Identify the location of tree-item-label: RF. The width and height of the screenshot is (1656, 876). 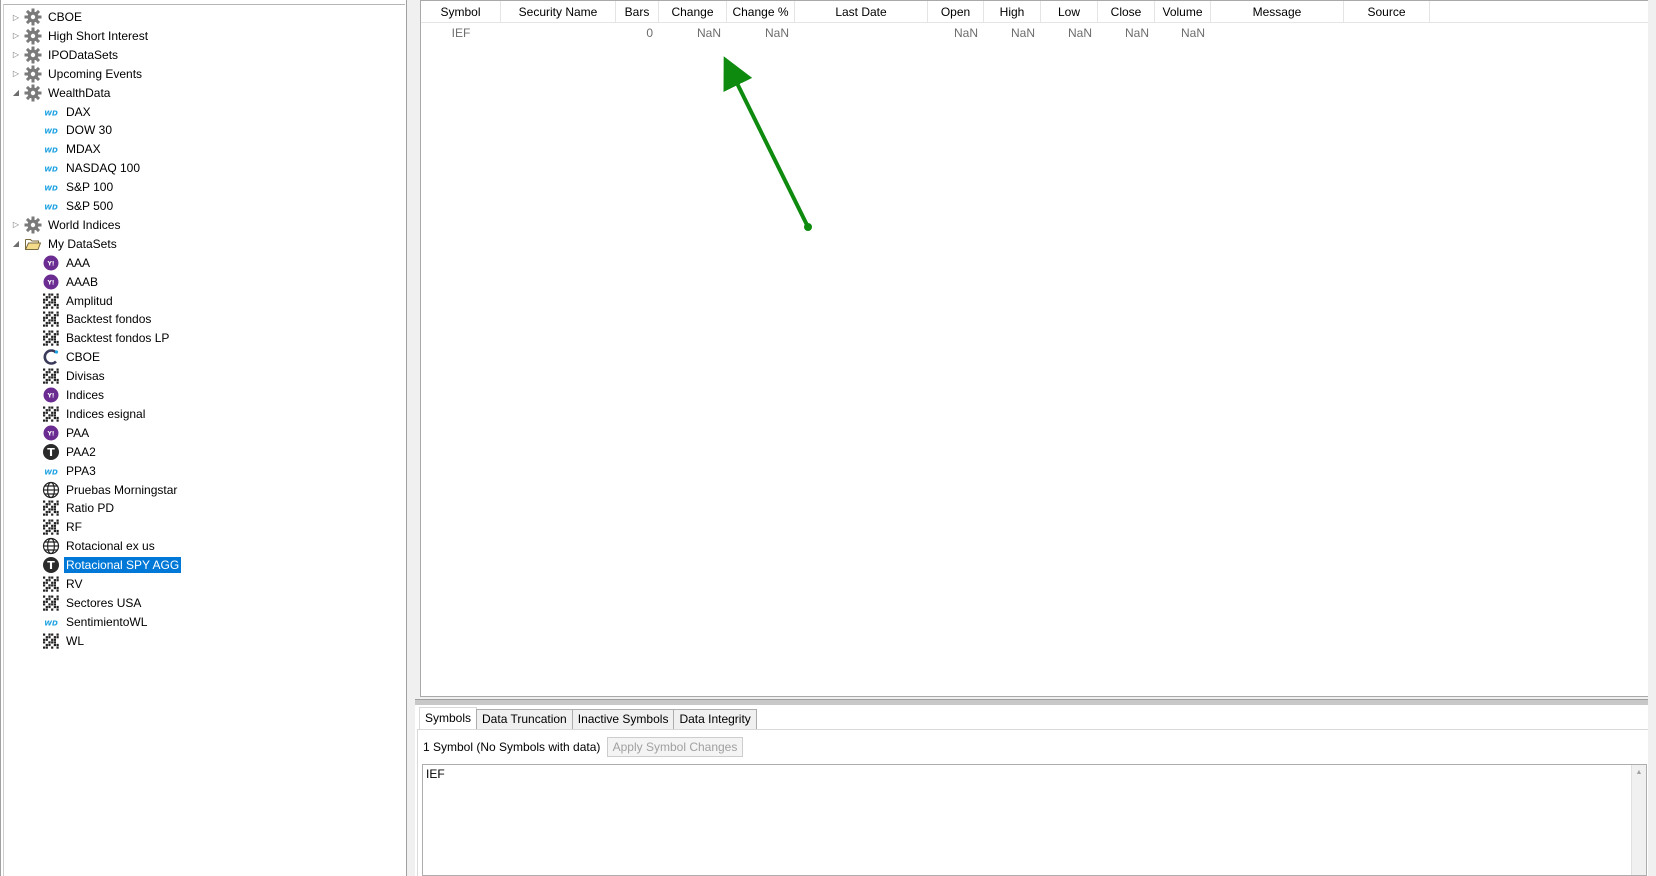
(74, 527).